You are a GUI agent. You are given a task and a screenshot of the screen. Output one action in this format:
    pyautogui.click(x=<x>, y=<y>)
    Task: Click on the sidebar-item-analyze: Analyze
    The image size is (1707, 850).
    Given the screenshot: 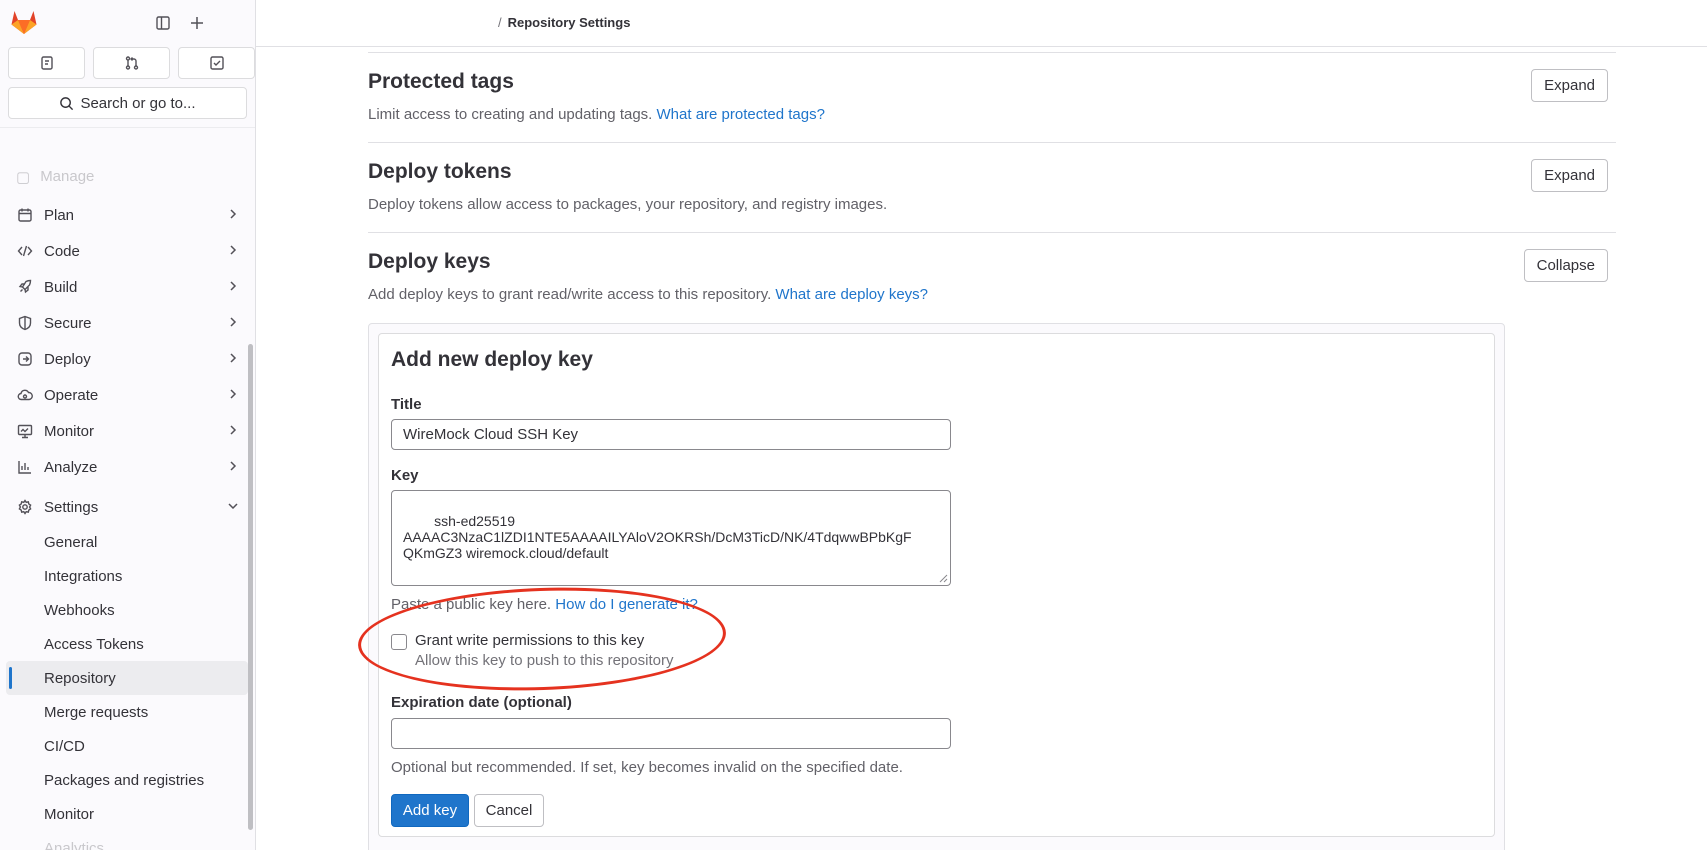 What is the action you would take?
    pyautogui.click(x=124, y=467)
    